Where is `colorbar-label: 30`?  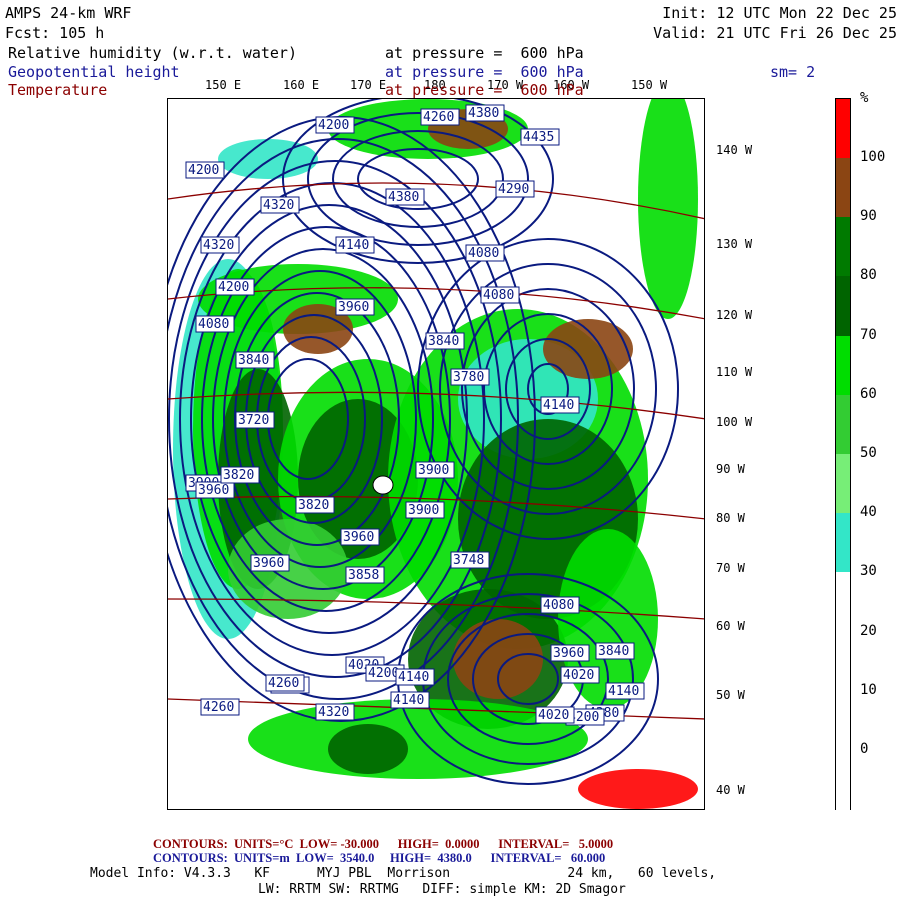
colorbar-label: 30 is located at coordinates (868, 571).